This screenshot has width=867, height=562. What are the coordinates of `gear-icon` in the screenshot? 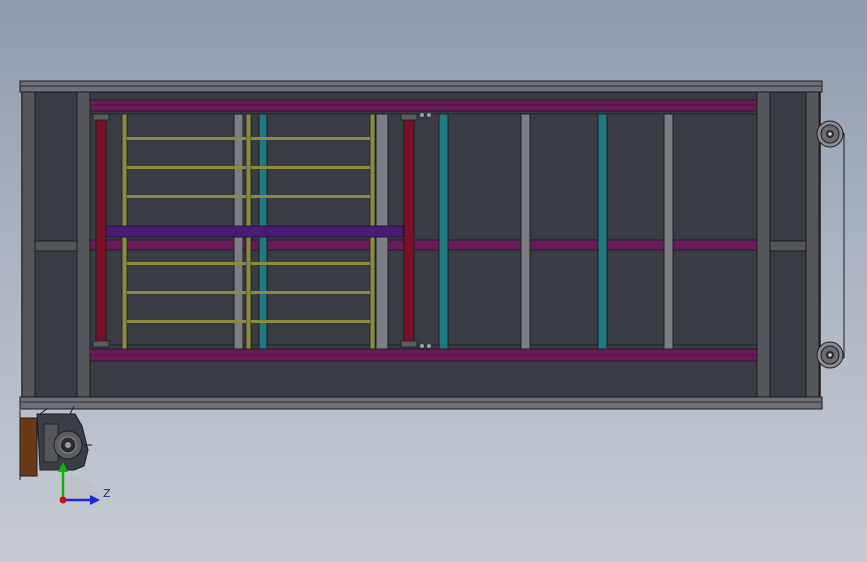 It's located at (68, 445).